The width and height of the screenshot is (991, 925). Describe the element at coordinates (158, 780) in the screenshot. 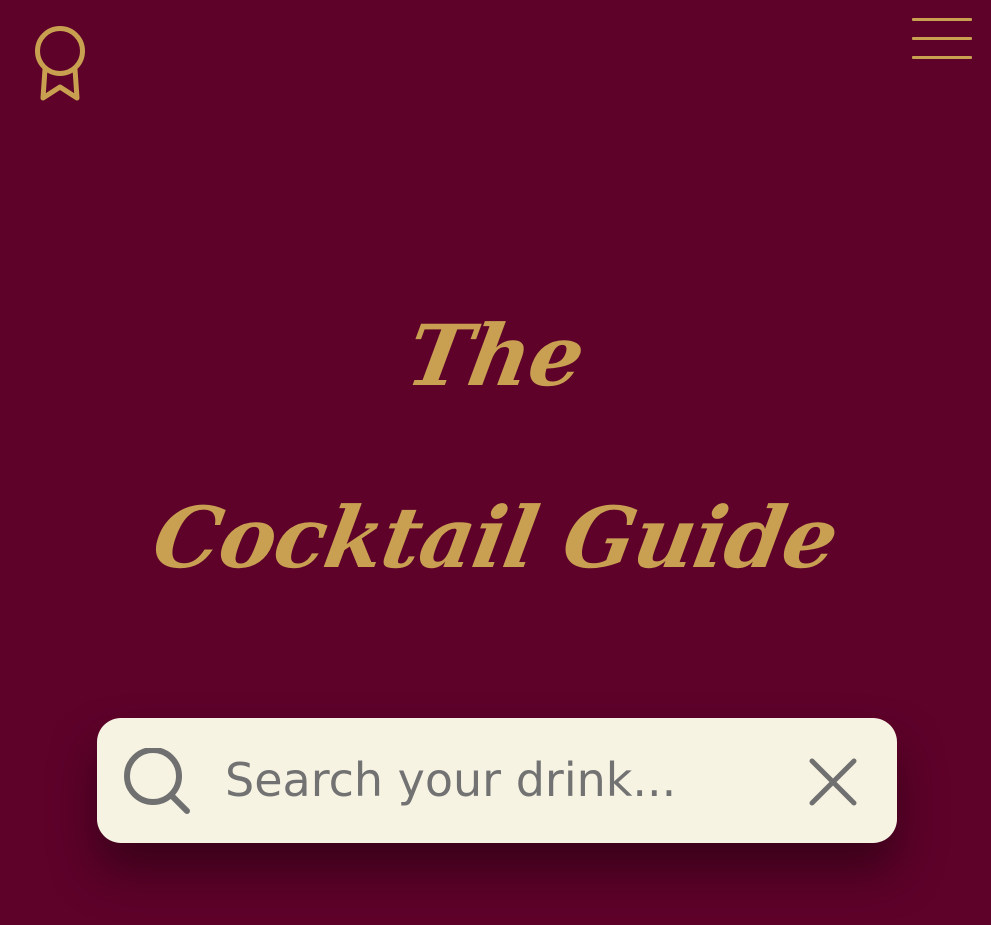

I see `search-icon` at that location.